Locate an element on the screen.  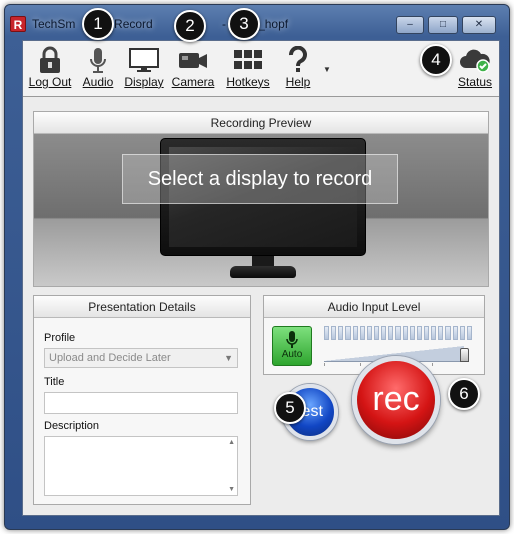
description-textarea: ▲ ▼ is located at coordinates (141, 466).